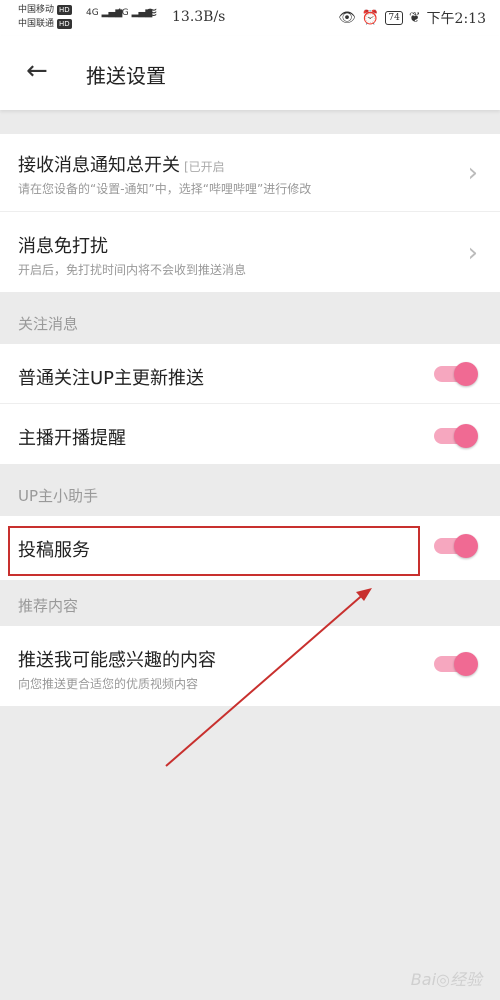 The height and width of the screenshot is (1000, 500). I want to click on leaf-icon: ❦, so click(414, 18).